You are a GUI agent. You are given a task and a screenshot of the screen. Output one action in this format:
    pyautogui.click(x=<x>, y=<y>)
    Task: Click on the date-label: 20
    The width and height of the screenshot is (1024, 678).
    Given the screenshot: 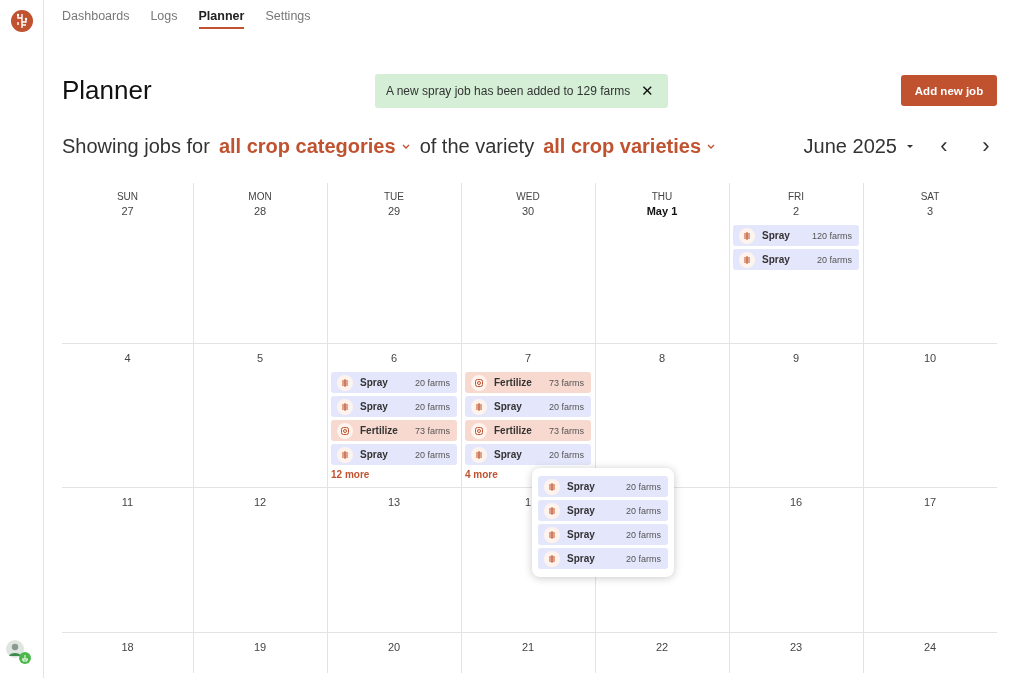 What is the action you would take?
    pyautogui.click(x=394, y=648)
    